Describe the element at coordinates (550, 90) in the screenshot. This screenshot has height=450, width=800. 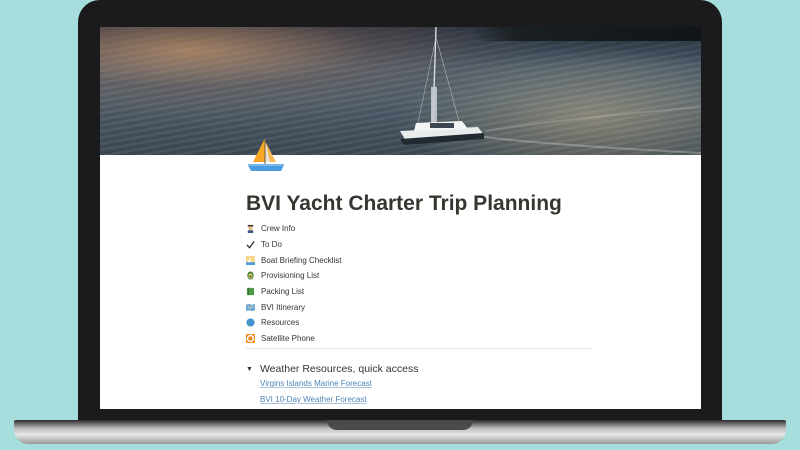
I see `catamaran-illustration` at that location.